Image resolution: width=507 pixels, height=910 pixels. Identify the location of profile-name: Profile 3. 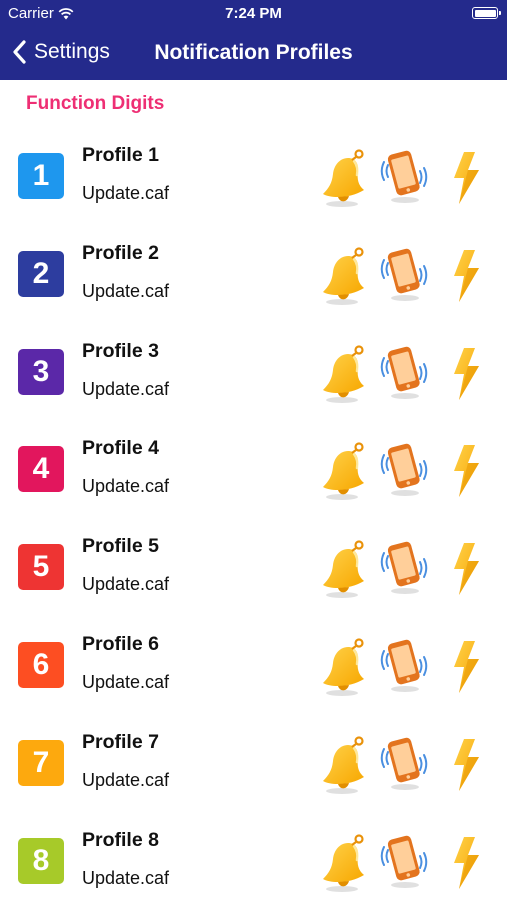
(120, 350).